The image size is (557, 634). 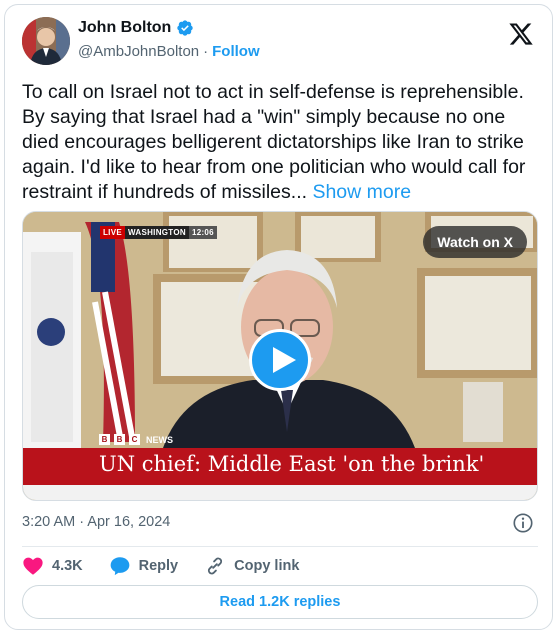 What do you see at coordinates (236, 51) in the screenshot?
I see `follow-button: Follow` at bounding box center [236, 51].